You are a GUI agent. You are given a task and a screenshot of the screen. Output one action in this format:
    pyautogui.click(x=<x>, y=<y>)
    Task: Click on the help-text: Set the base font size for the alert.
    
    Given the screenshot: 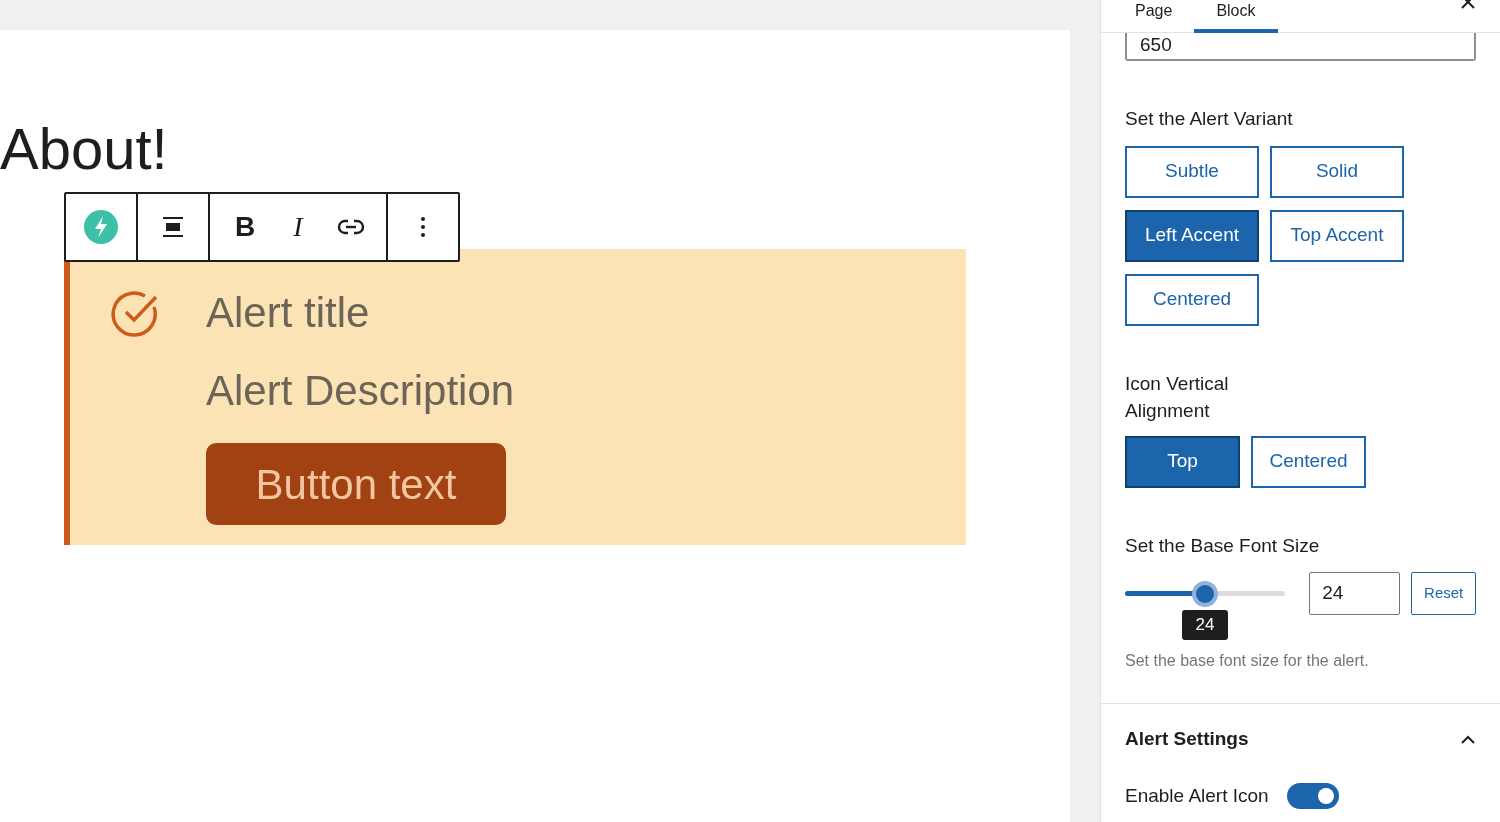 What is the action you would take?
    pyautogui.click(x=1247, y=661)
    